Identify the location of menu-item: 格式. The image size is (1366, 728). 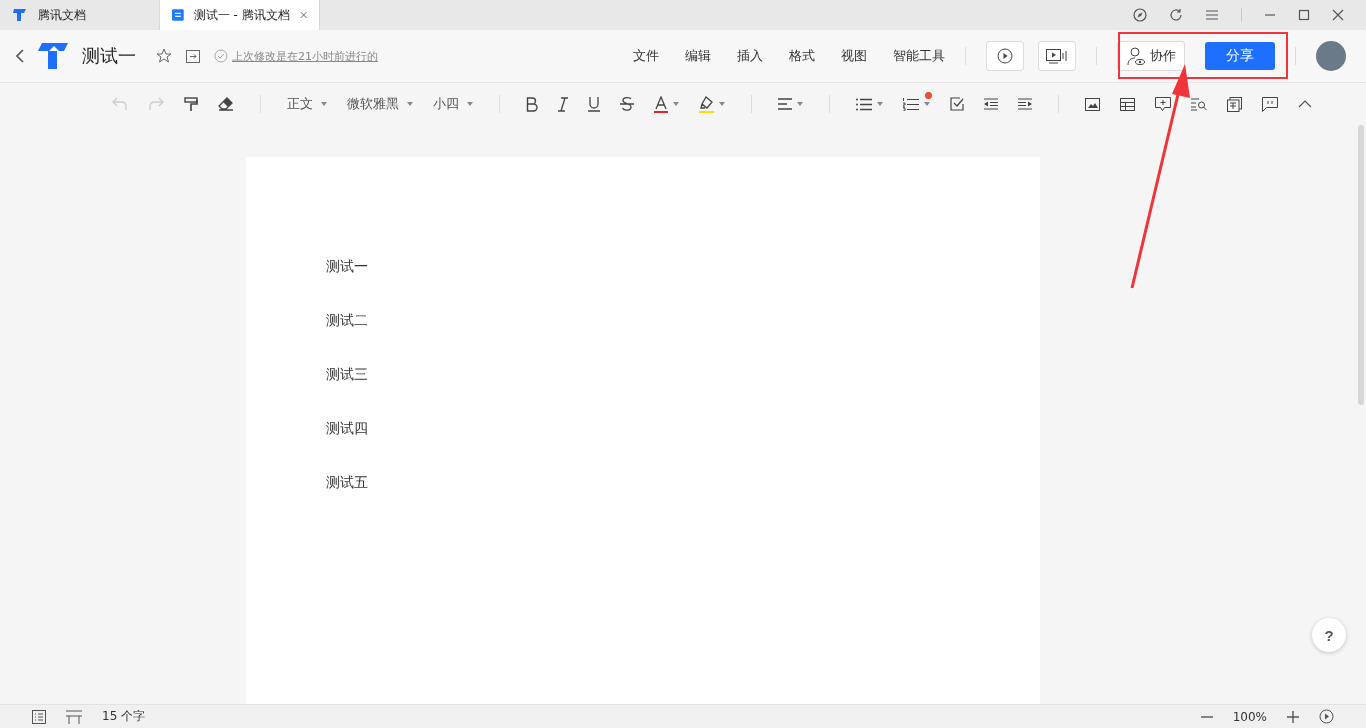
(802, 56).